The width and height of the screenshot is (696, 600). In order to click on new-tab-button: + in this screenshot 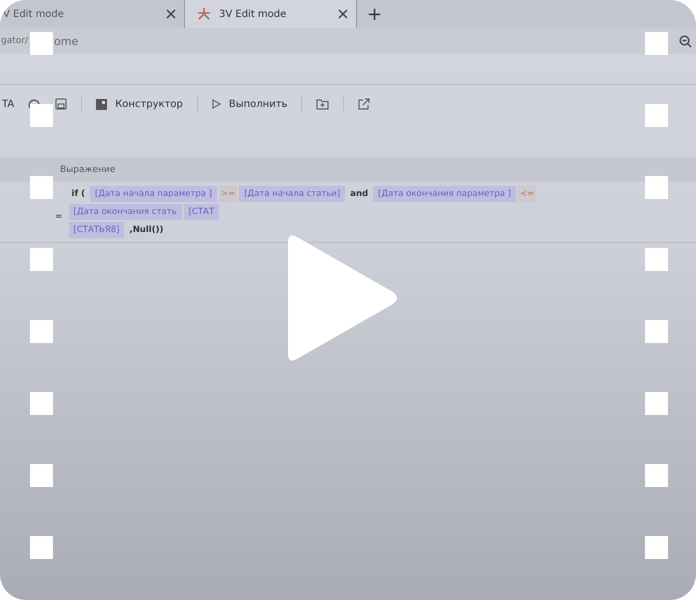, I will do `click(374, 14)`.